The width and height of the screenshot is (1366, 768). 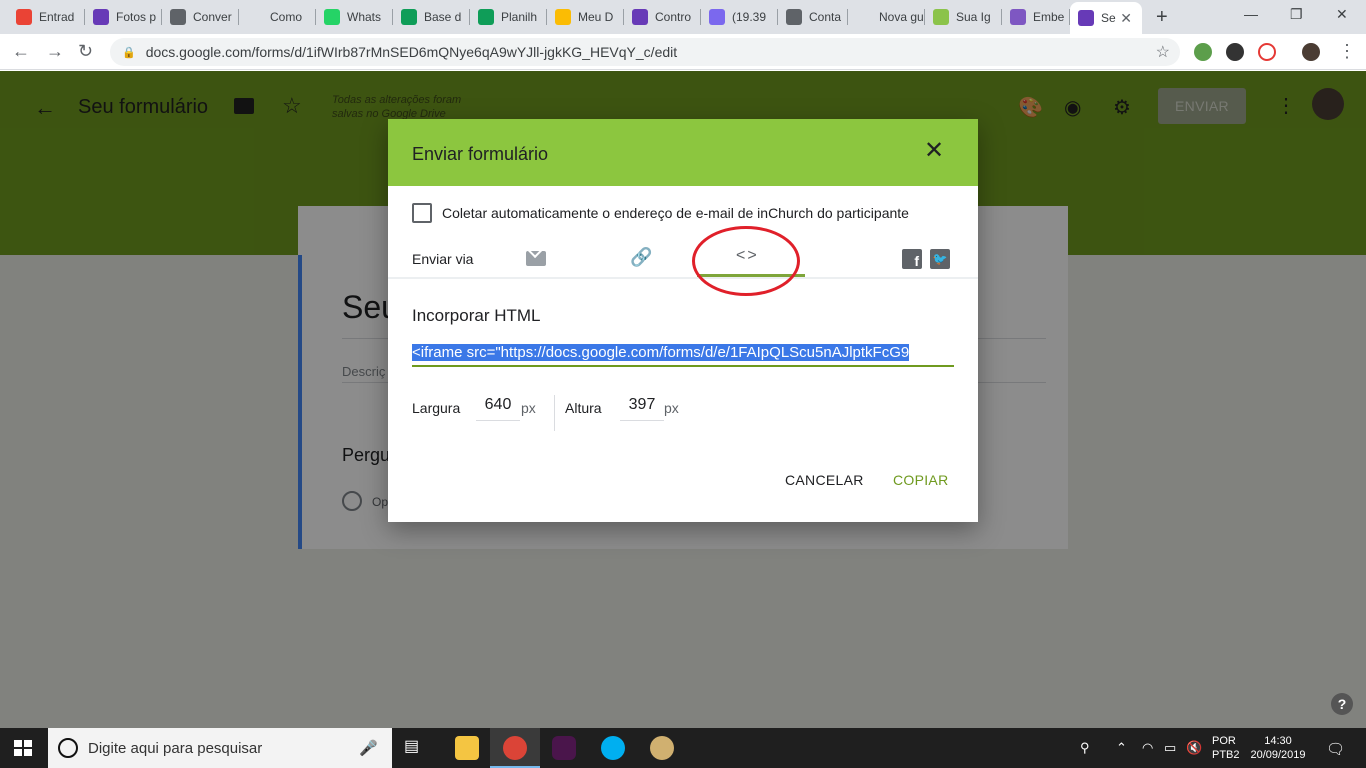 I want to click on lock-icon: 🔒, so click(x=129, y=52).